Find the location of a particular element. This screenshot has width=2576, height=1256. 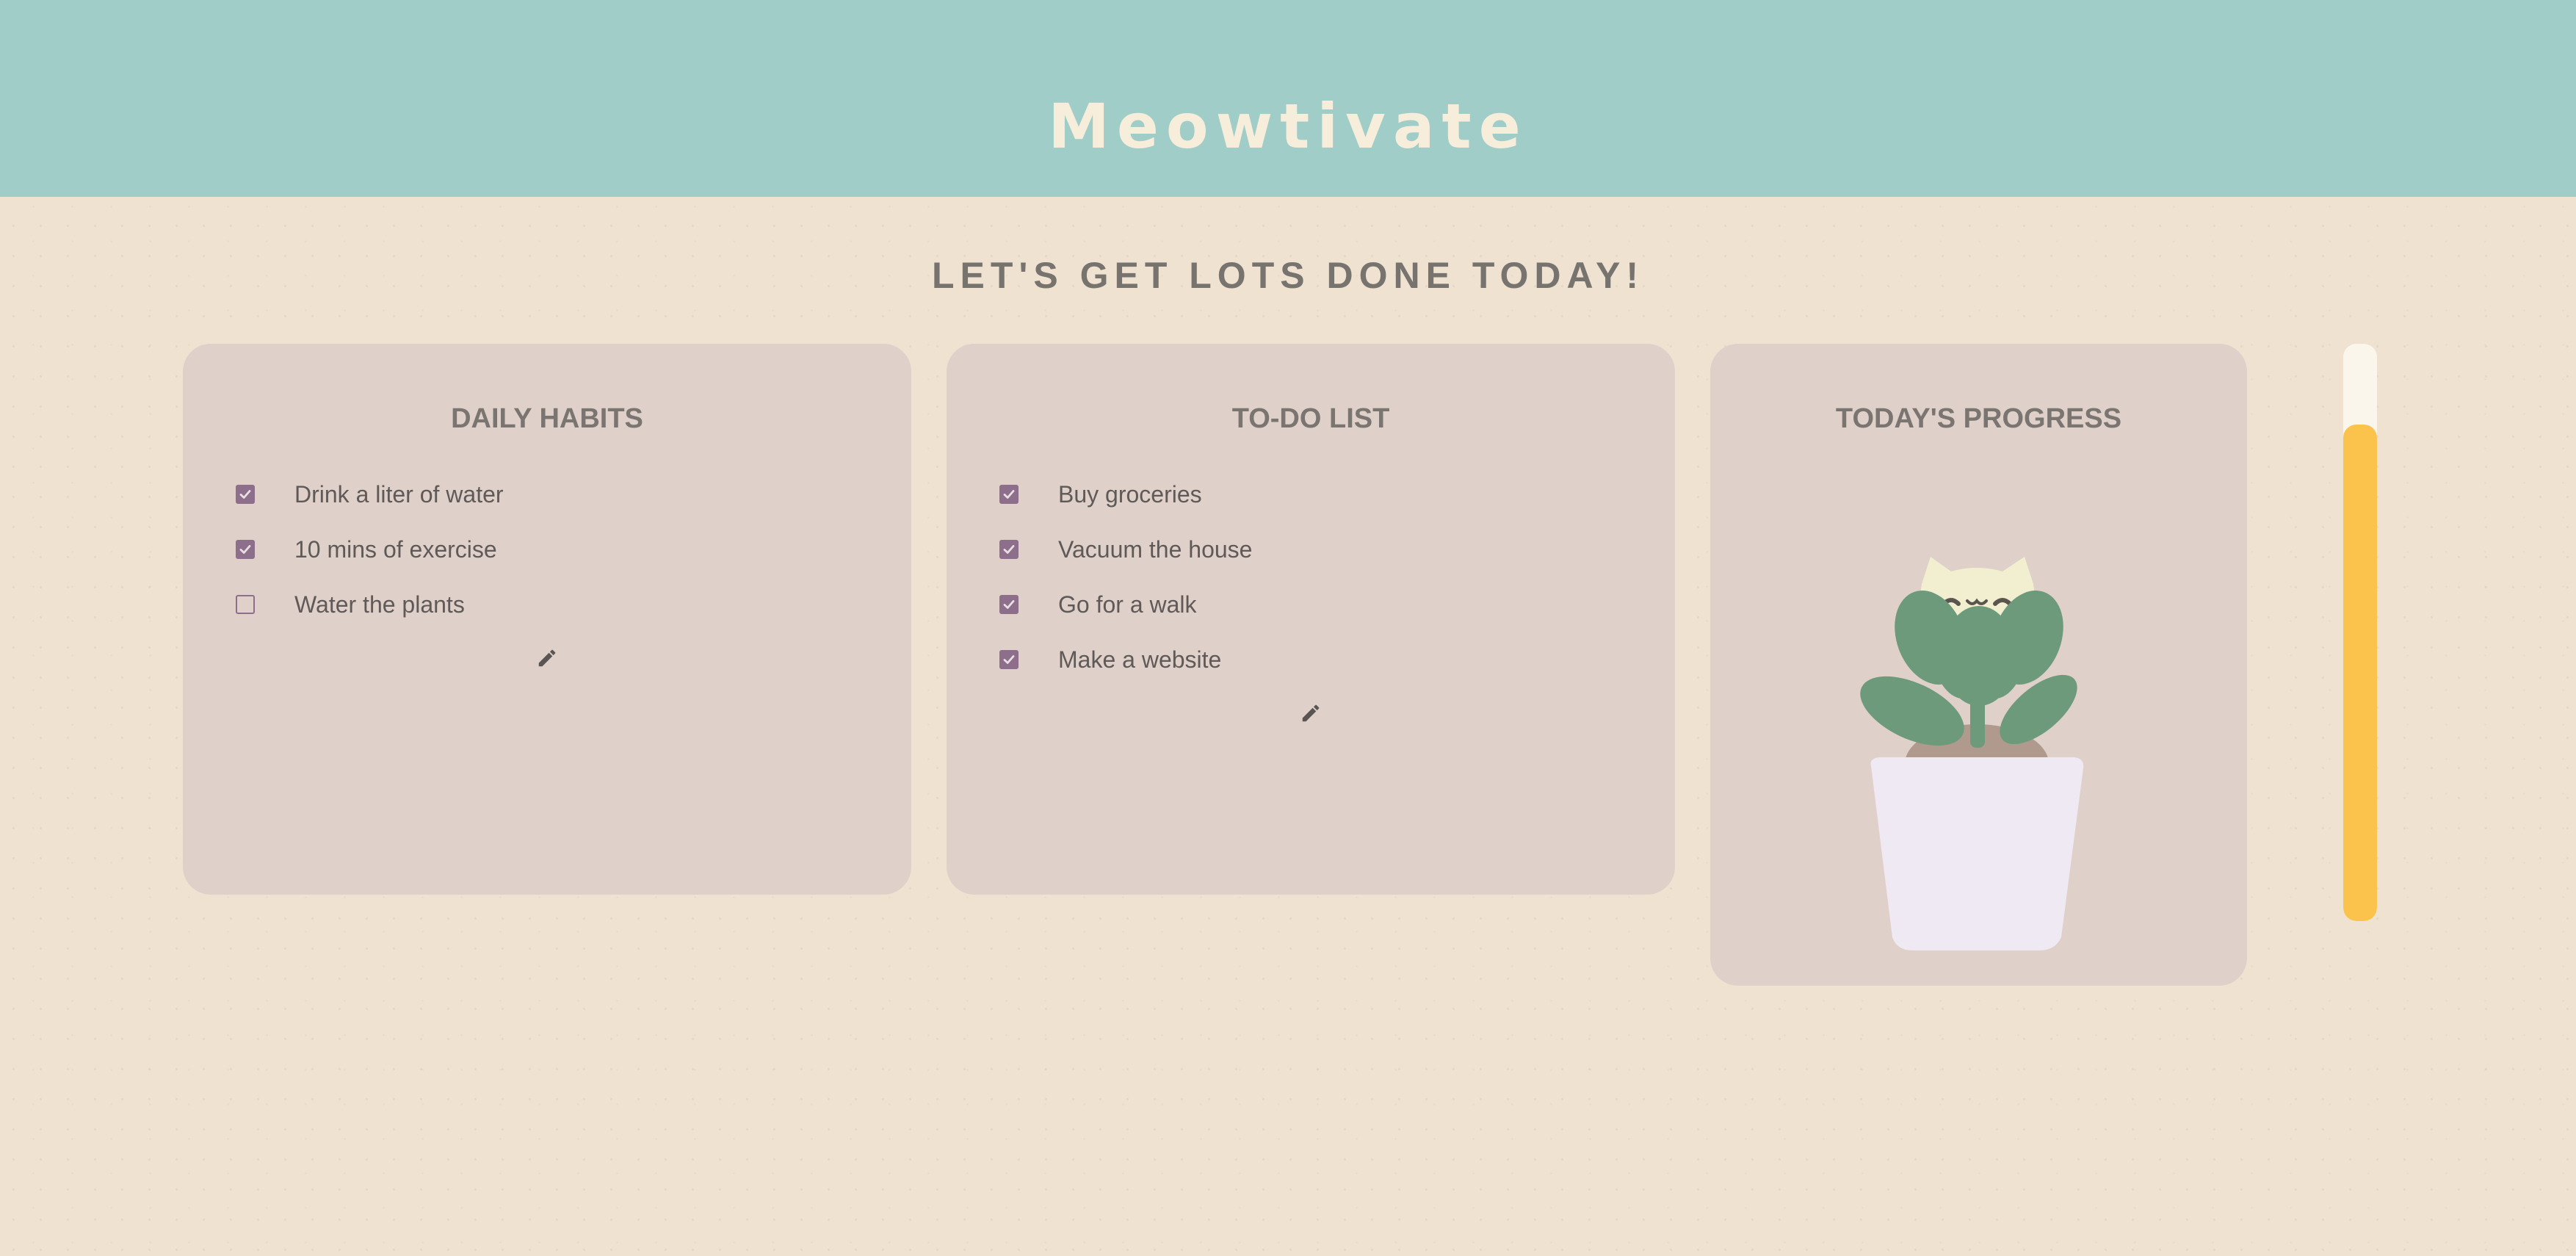

habit-item: Drink a liter of water is located at coordinates (370, 494).